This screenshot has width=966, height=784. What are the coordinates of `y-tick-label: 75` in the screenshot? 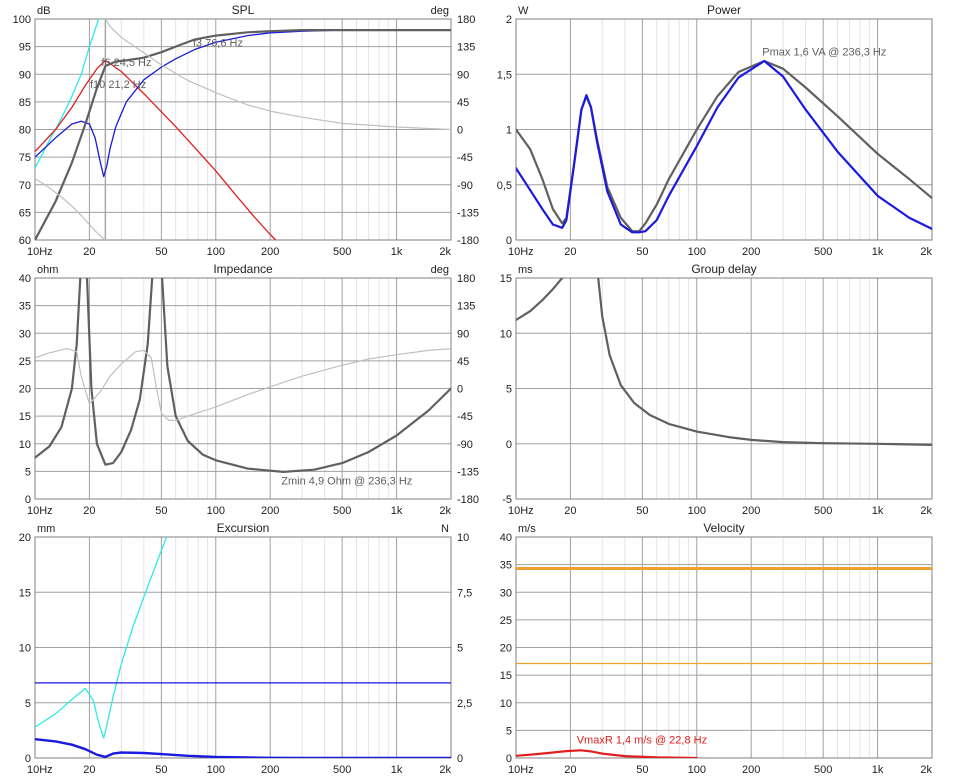 It's located at (25, 158).